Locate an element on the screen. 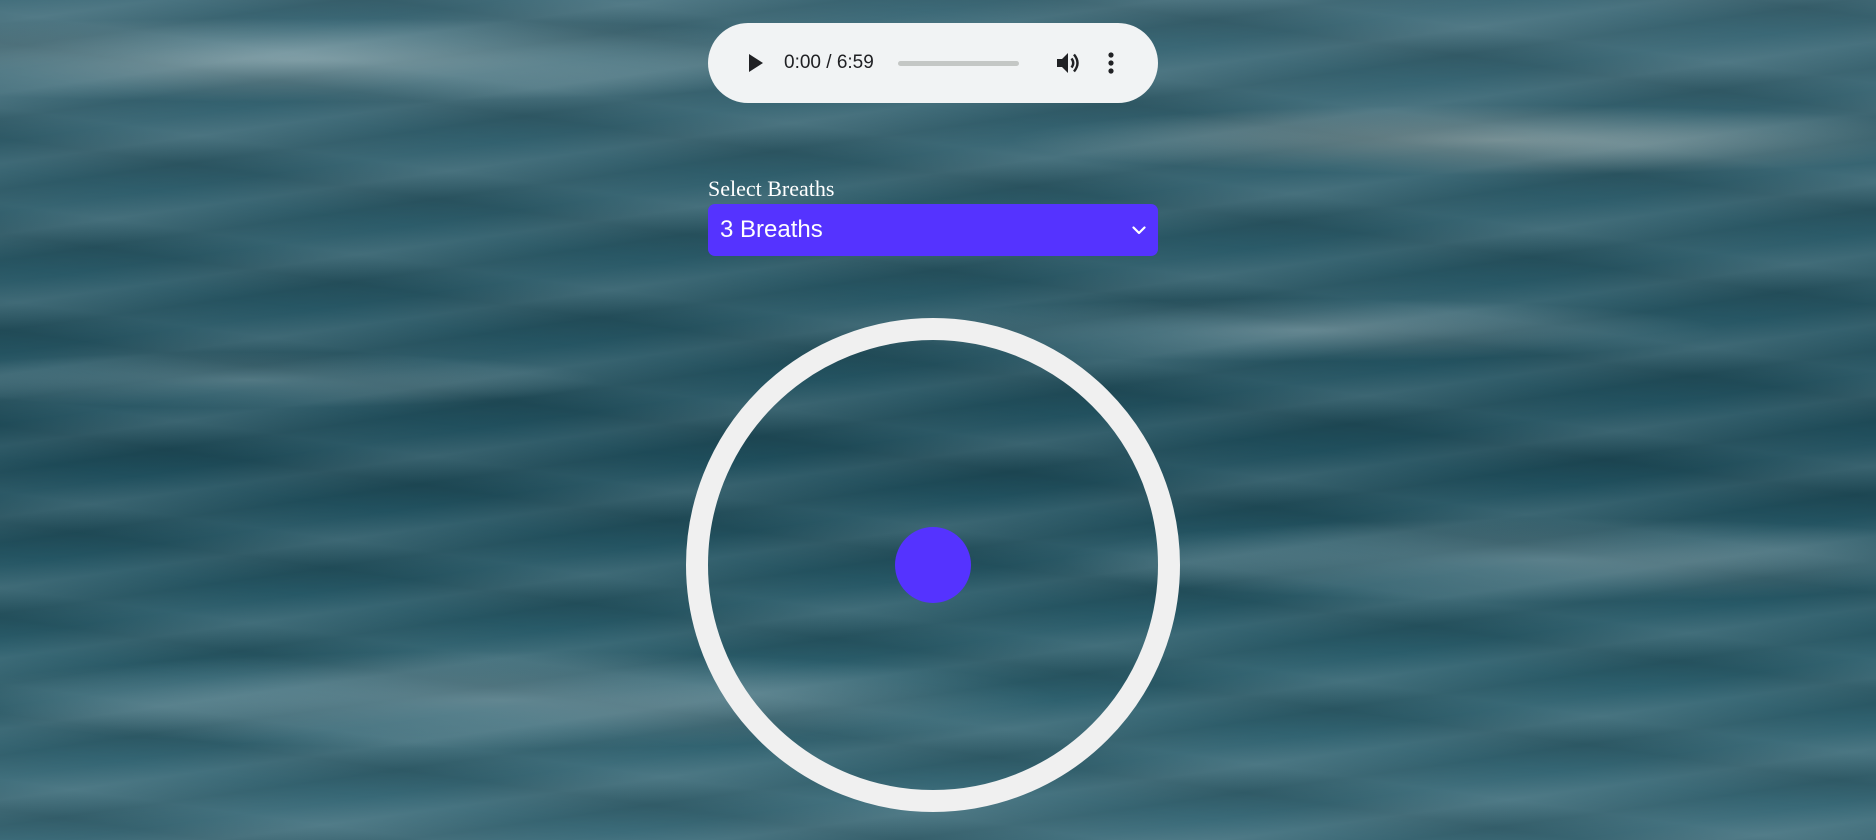  more-options-button is located at coordinates (1111, 63).